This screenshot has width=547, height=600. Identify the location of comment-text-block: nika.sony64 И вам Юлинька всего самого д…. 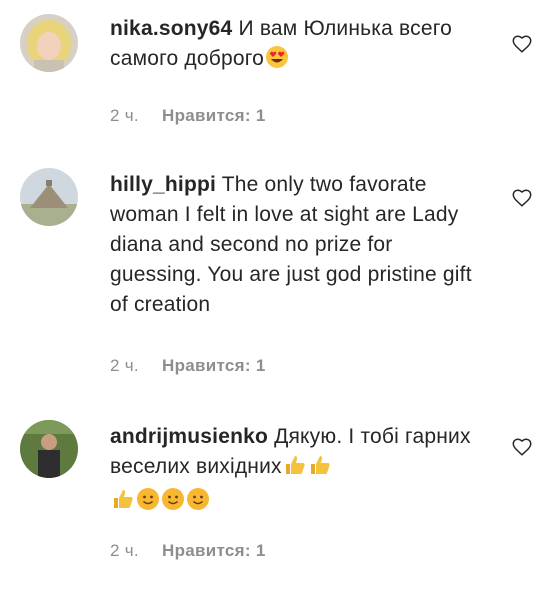
(295, 46).